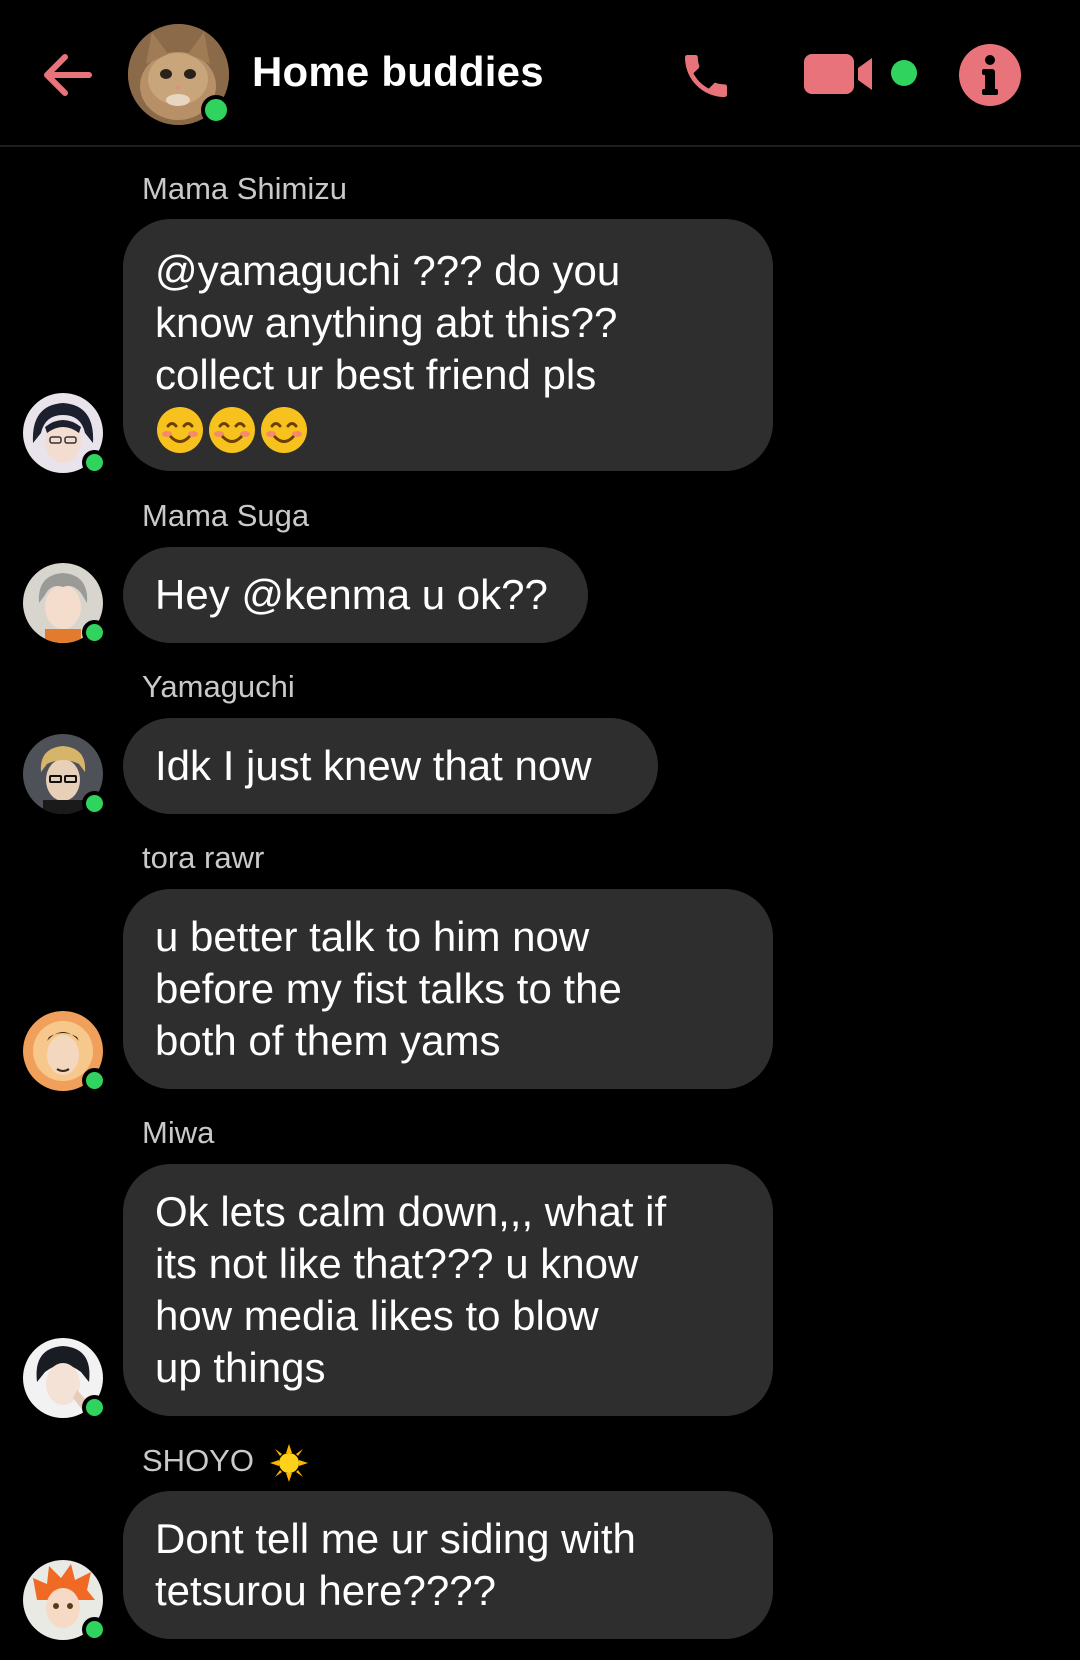 This screenshot has width=1080, height=1660. I want to click on message-text: tetsurou here????, so click(325, 1590).